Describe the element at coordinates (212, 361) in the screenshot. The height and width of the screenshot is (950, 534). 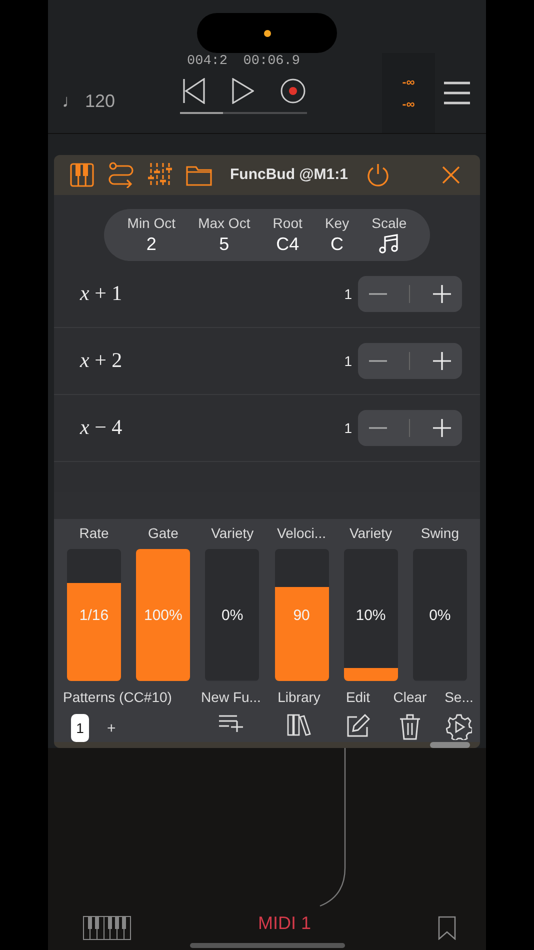
I see `function-expression: x + 2` at that location.